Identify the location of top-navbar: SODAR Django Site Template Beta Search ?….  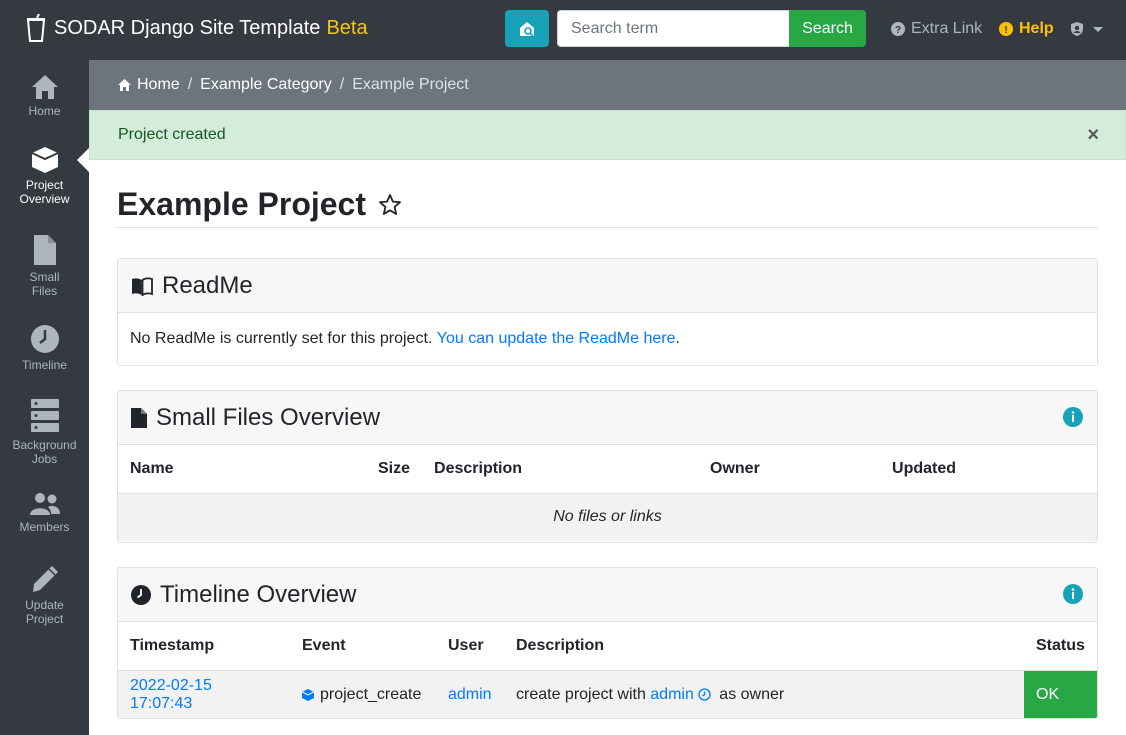
(563, 30).